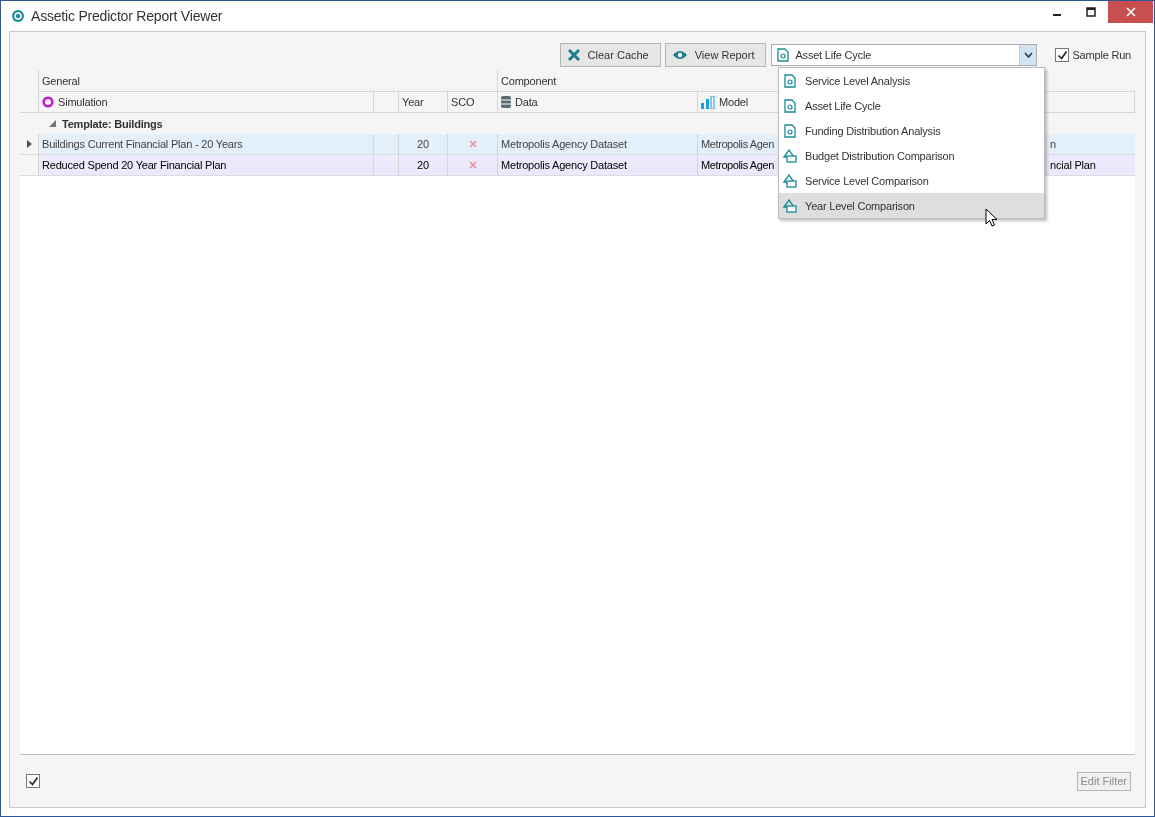 The image size is (1155, 817). I want to click on close-icon, so click(1130, 12).